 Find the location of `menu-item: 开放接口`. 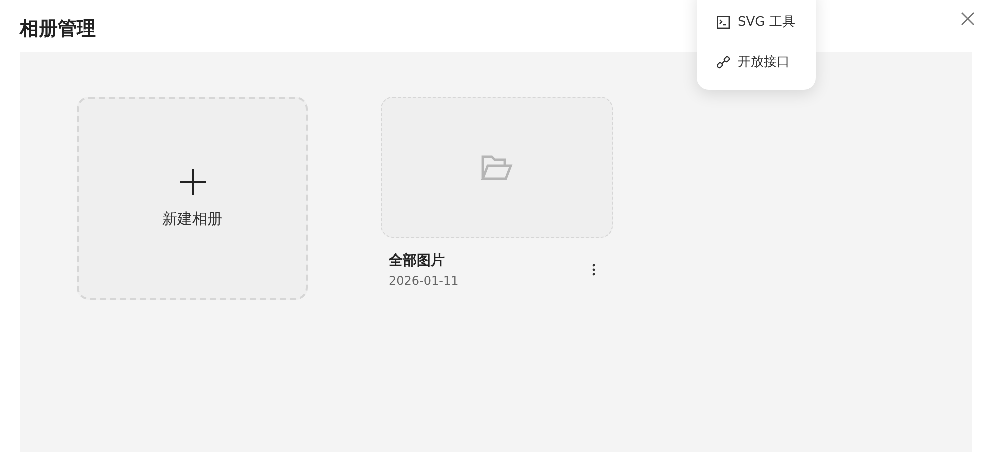

menu-item: 开放接口 is located at coordinates (756, 62).